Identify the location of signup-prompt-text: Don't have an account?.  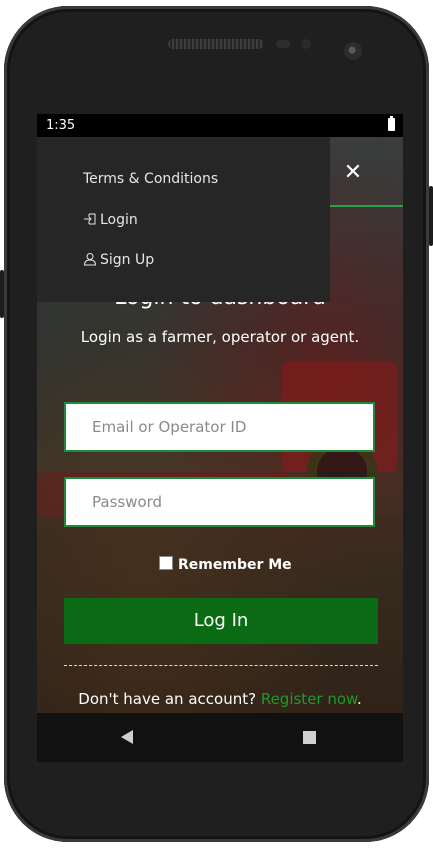
(169, 699).